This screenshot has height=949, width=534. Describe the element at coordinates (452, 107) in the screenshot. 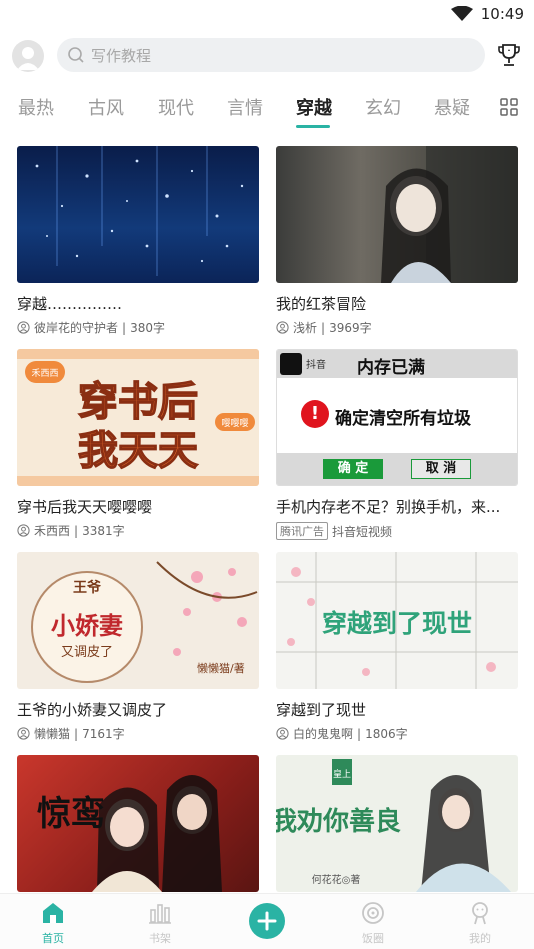

I see `tab-mystery: 悬疑` at that location.